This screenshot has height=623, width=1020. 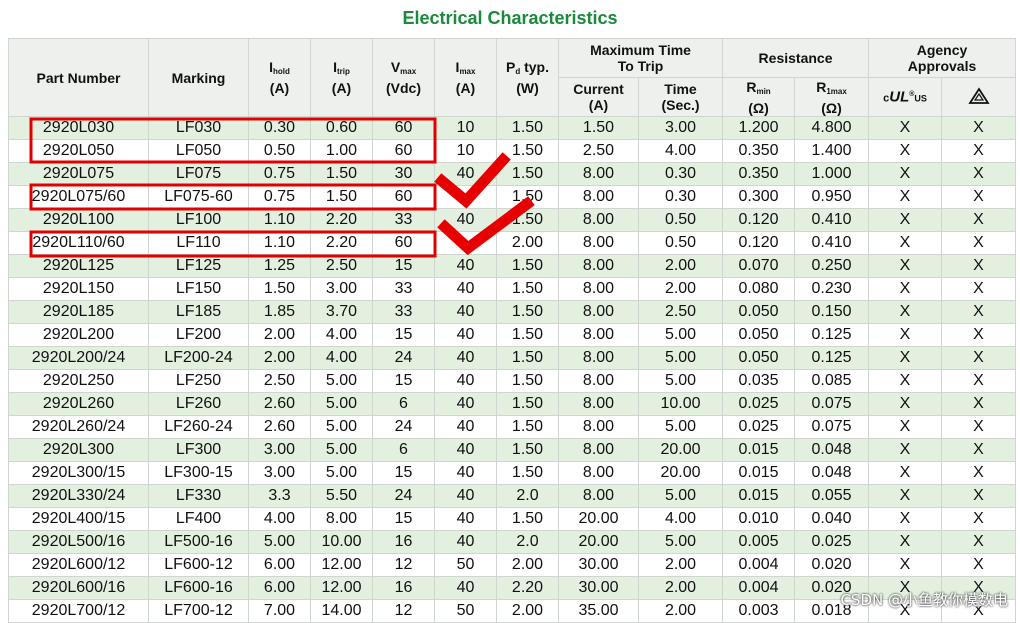 What do you see at coordinates (198, 151) in the screenshot?
I see `cell-marking: LF050` at bounding box center [198, 151].